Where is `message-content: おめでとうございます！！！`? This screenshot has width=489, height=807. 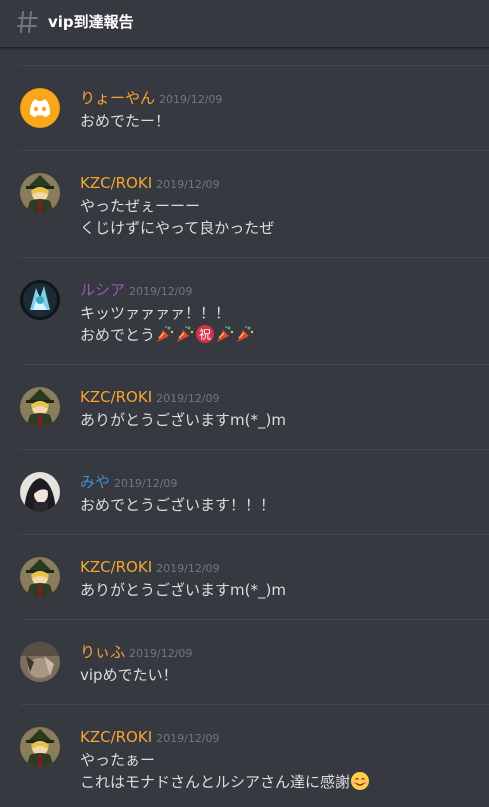 message-content: おめでとうございます！！！ is located at coordinates (177, 505).